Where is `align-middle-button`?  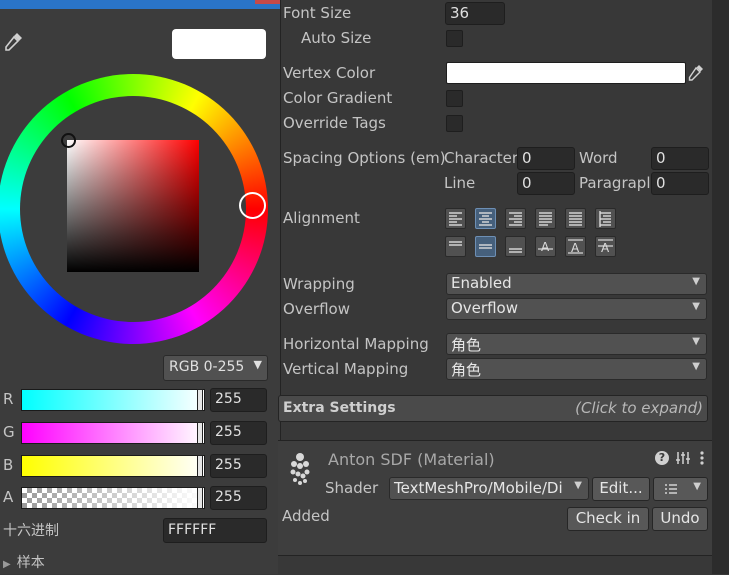 align-middle-button is located at coordinates (485, 246).